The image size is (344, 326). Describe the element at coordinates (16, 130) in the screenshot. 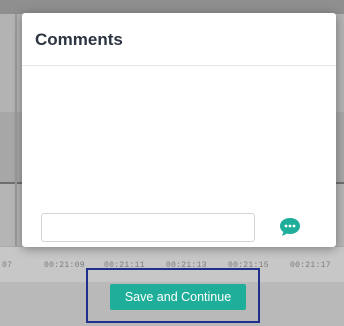

I see `background-divider` at that location.